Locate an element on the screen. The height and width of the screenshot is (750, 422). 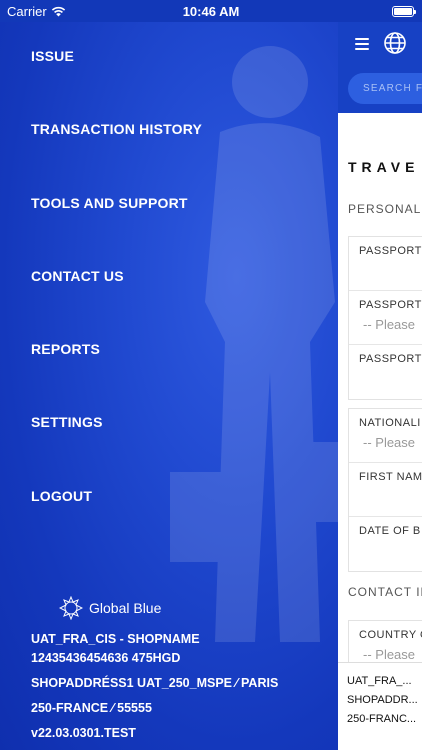
nationality-select: NATIONALI -- Please is located at coordinates (385, 436).